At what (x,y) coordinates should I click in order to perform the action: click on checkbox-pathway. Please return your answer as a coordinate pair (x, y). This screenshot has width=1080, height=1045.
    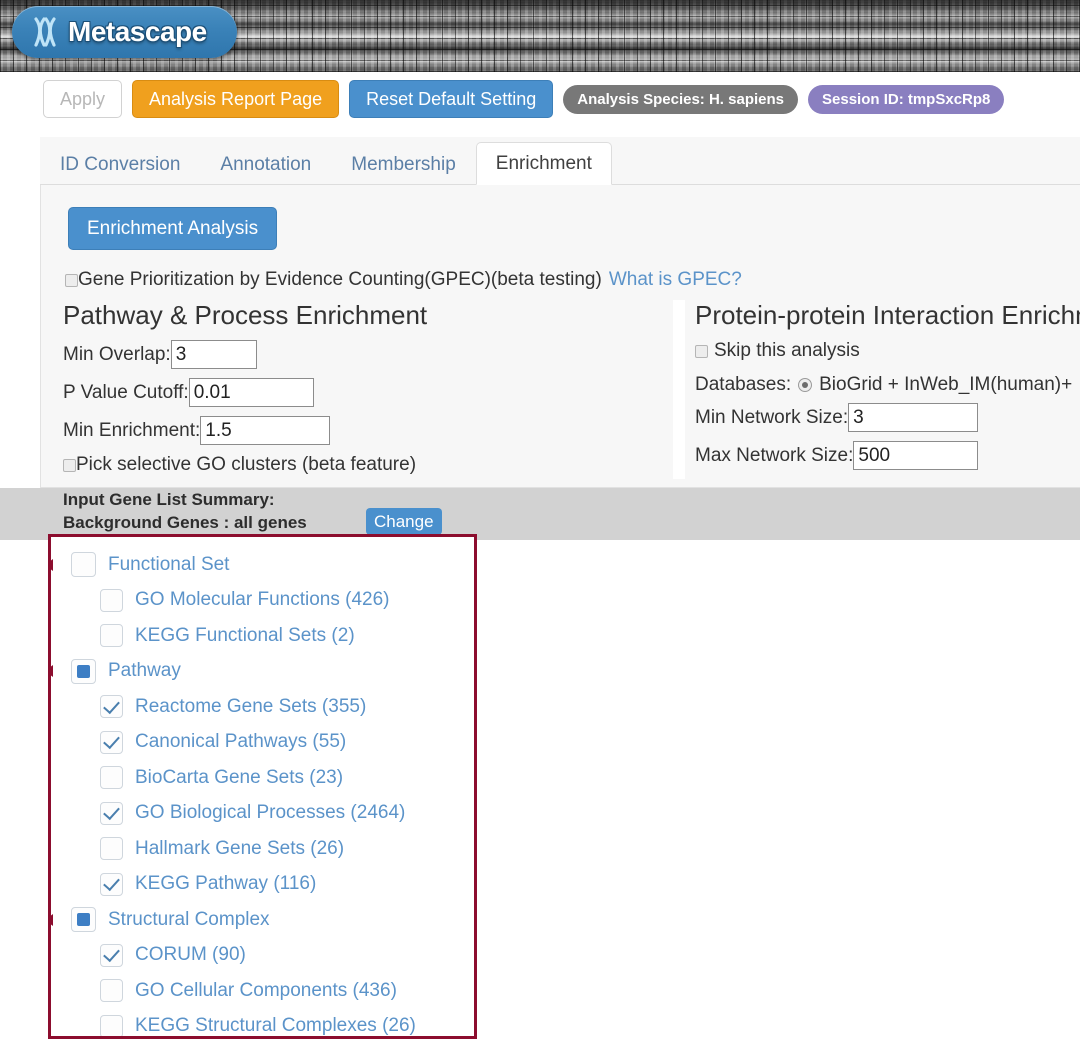
    Looking at the image, I should click on (83, 671).